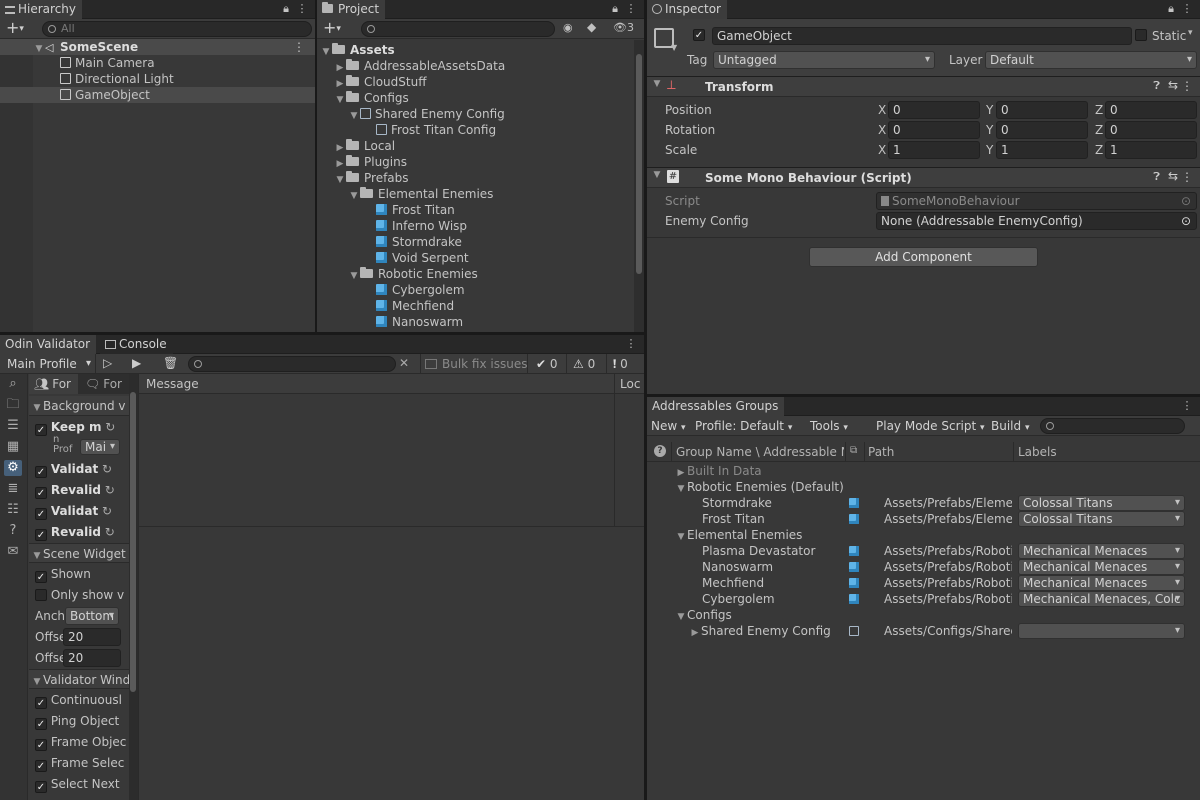 Image resolution: width=1200 pixels, height=800 pixels. What do you see at coordinates (79, 763) in the screenshot?
I see `window-frame-selection-toggle: ✓ Frame Selec` at bounding box center [79, 763].